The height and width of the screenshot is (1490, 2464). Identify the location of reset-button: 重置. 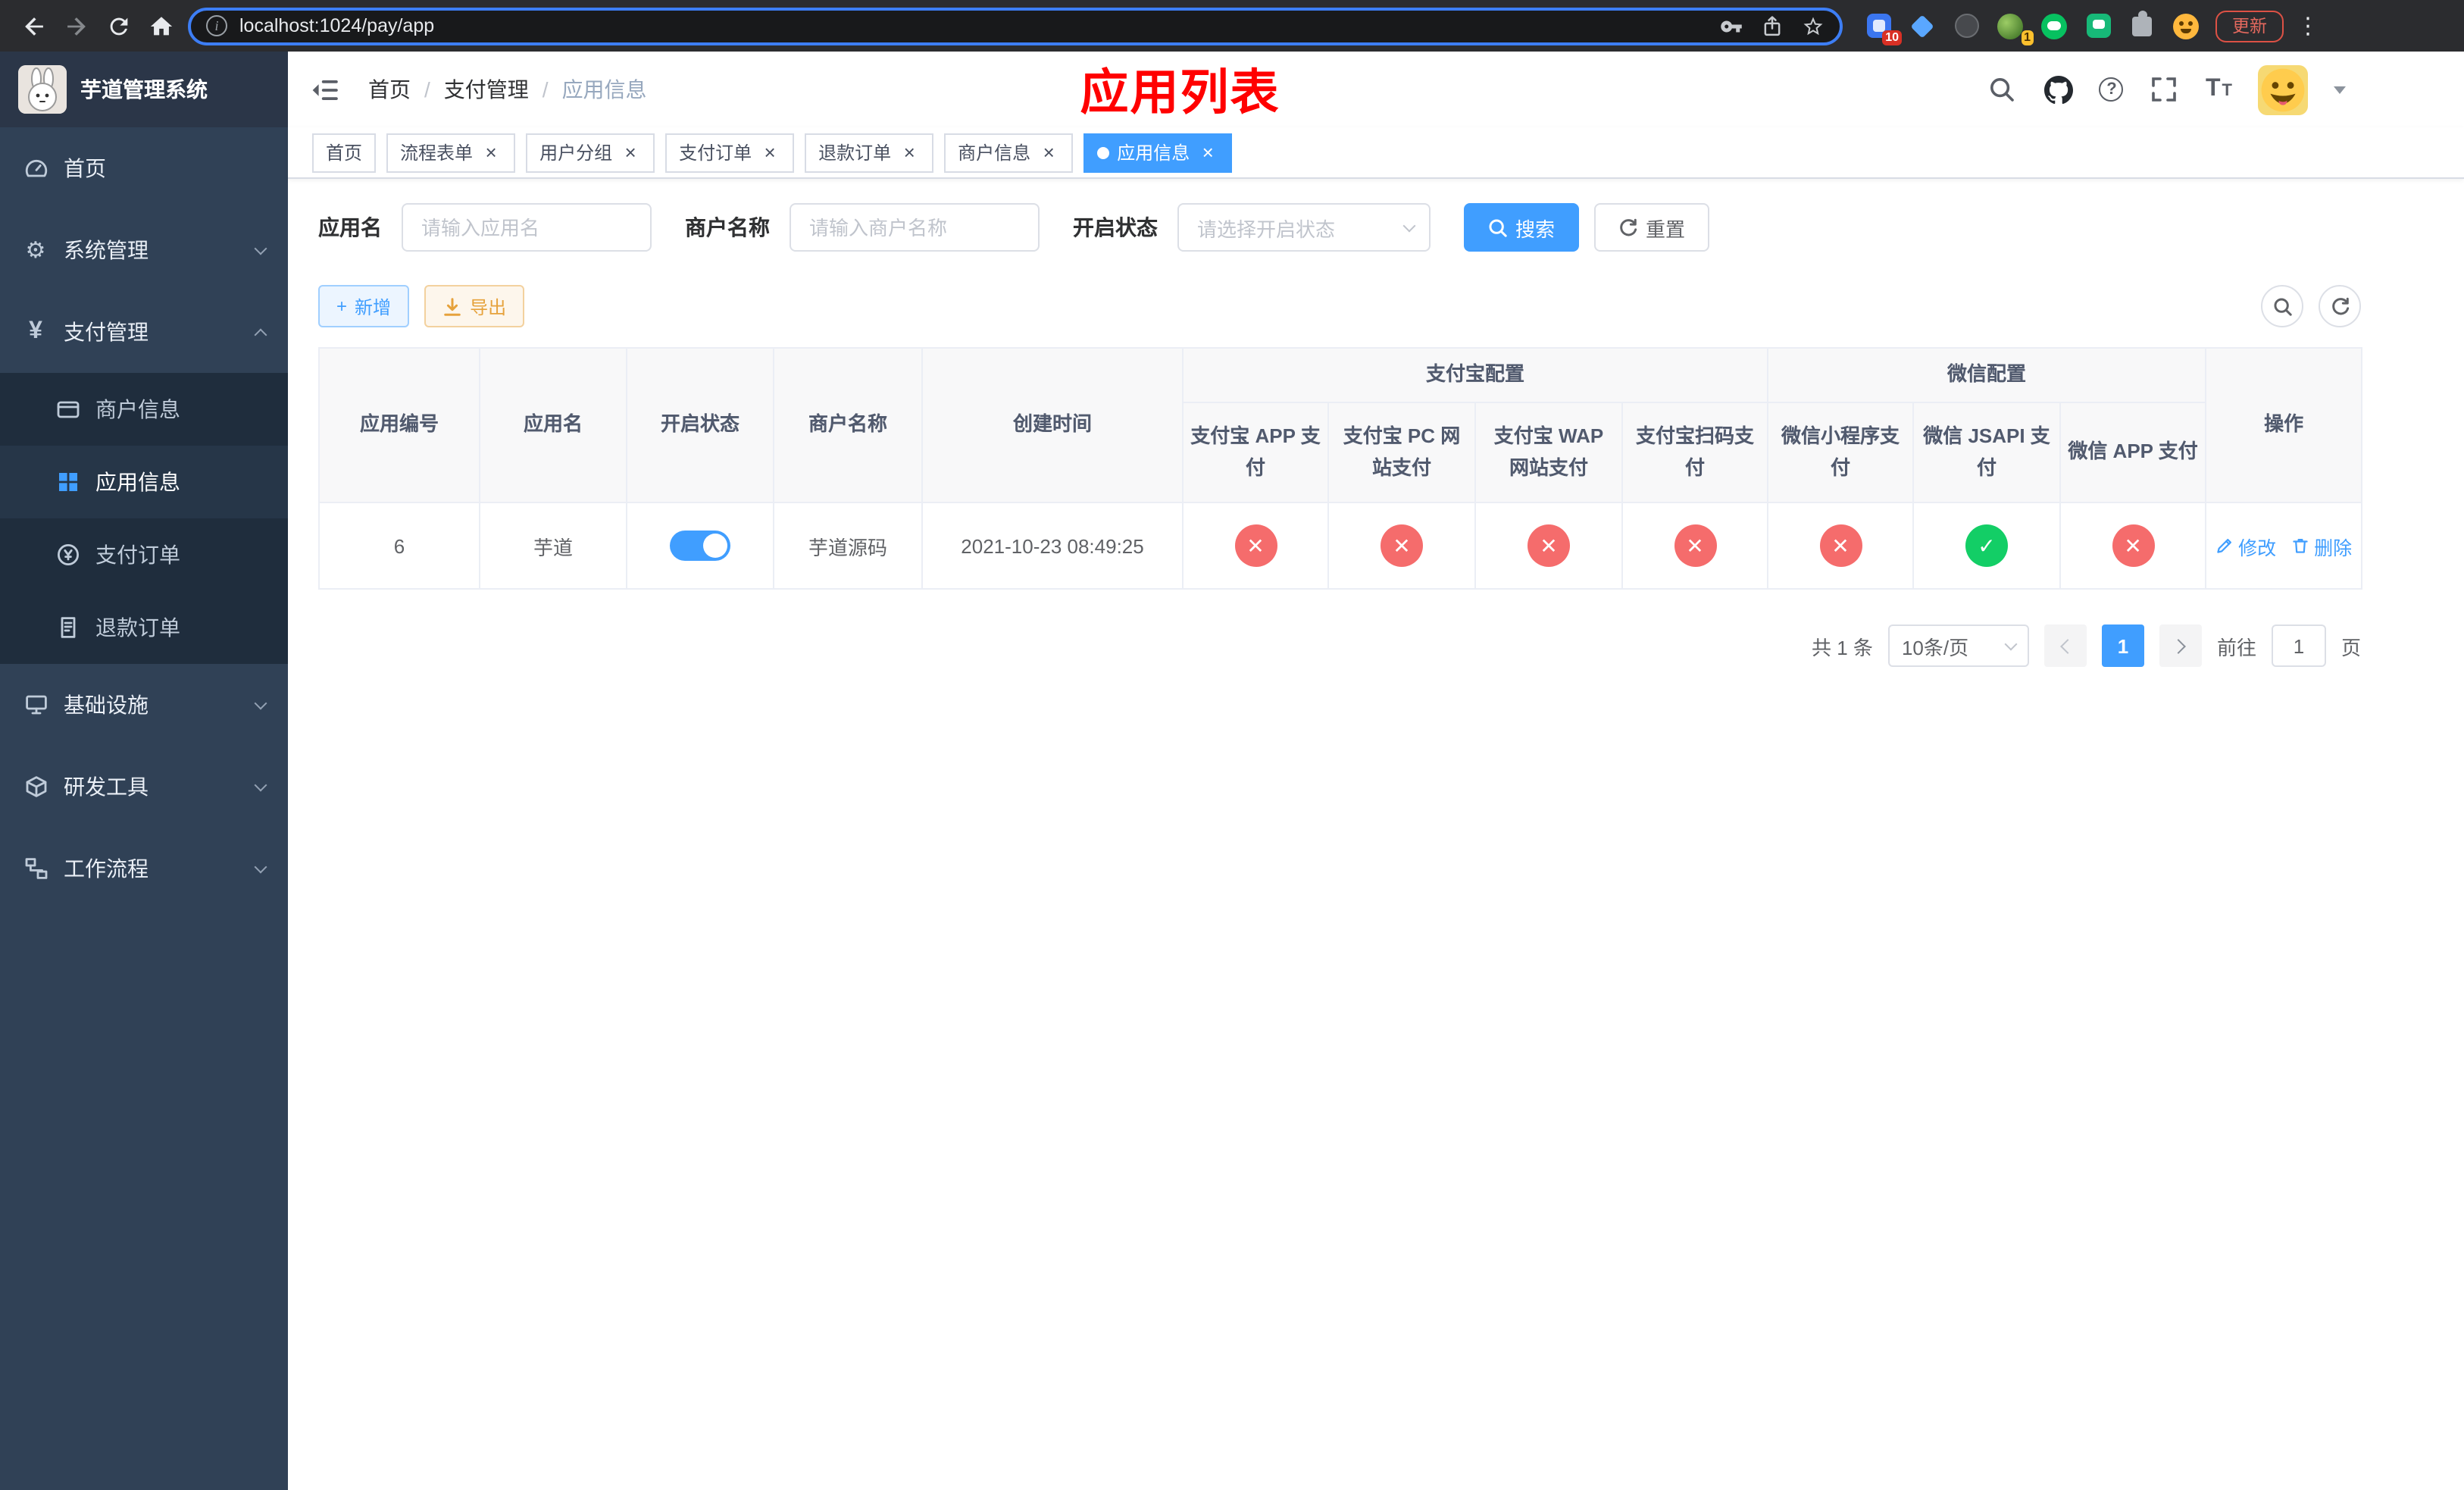
(1652, 227).